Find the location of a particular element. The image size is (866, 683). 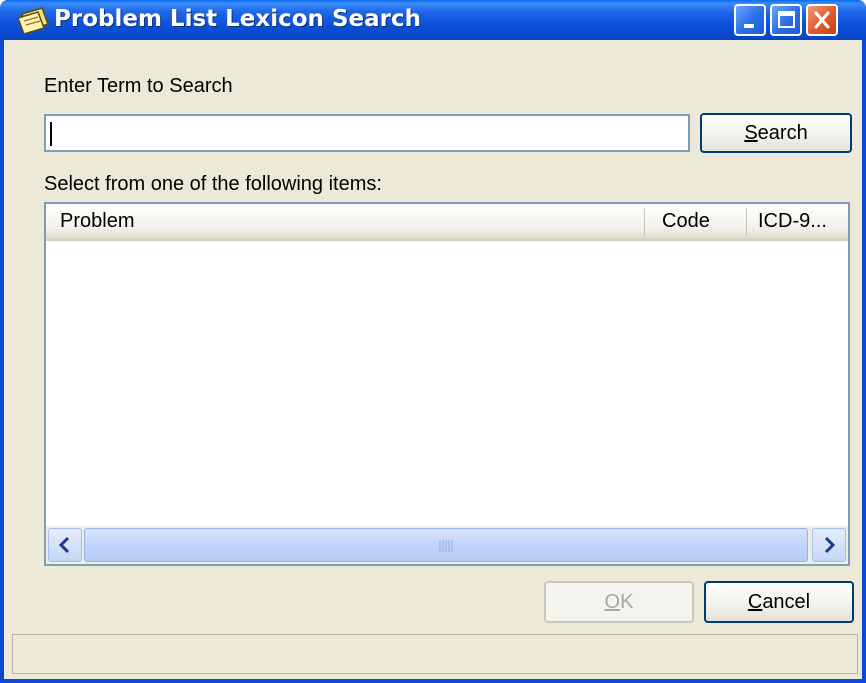

scroll-left-button is located at coordinates (65, 545).